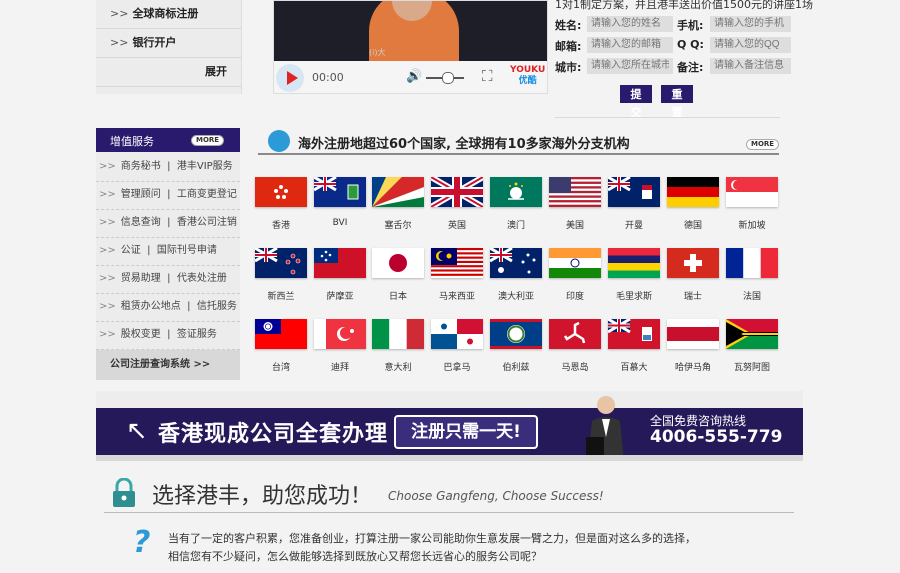 The image size is (900, 573). I want to click on video-controls: 00:00 🔊 ⛶ YOUKU 优酷, so click(410, 77).